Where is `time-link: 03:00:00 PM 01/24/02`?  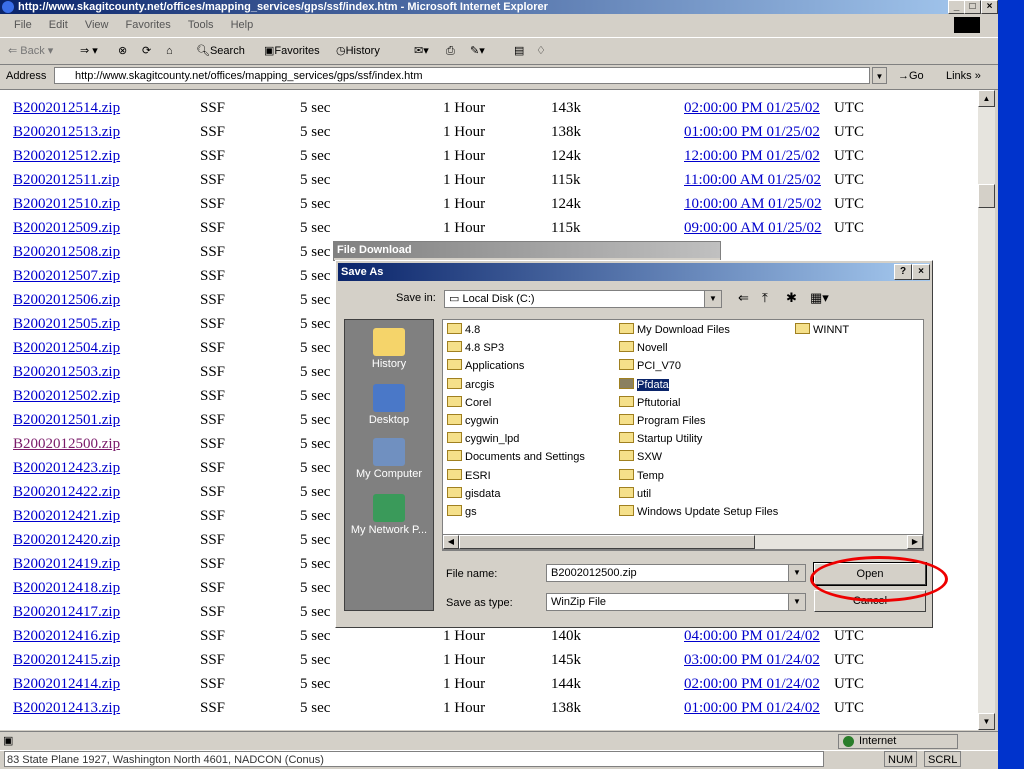
time-link: 03:00:00 PM 01/24/02 is located at coordinates (752, 660).